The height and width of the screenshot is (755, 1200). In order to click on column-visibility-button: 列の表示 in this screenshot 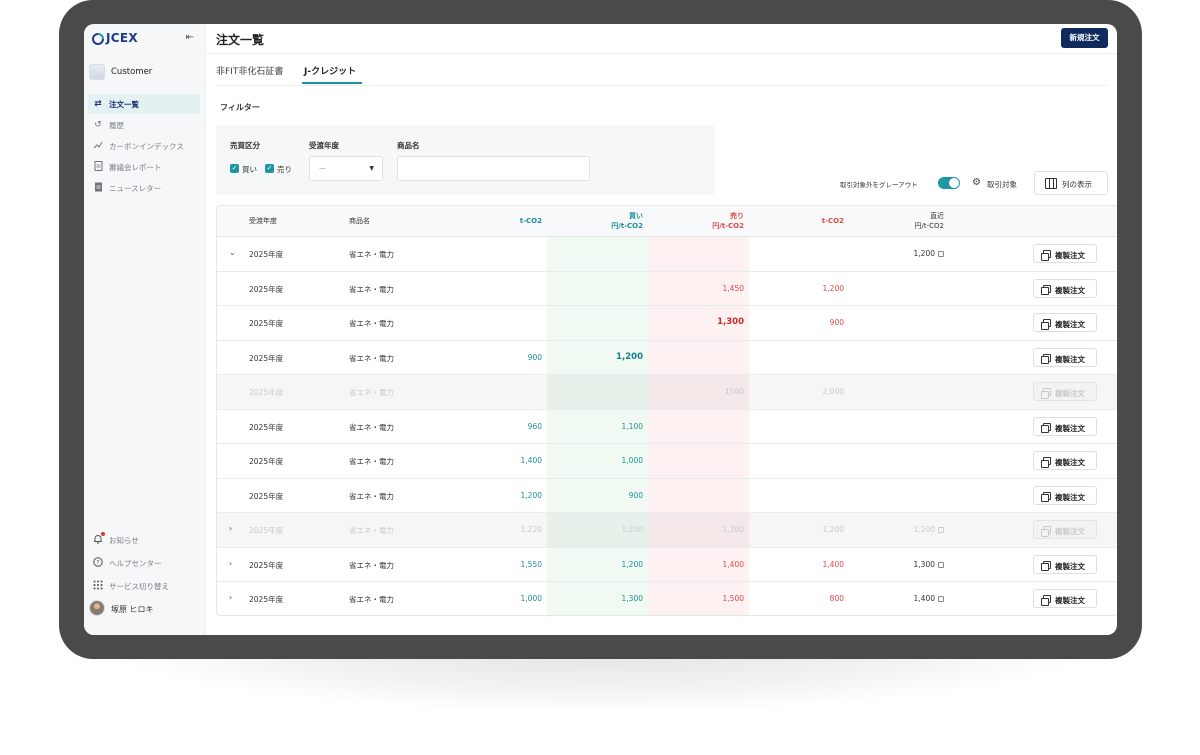, I will do `click(1071, 183)`.